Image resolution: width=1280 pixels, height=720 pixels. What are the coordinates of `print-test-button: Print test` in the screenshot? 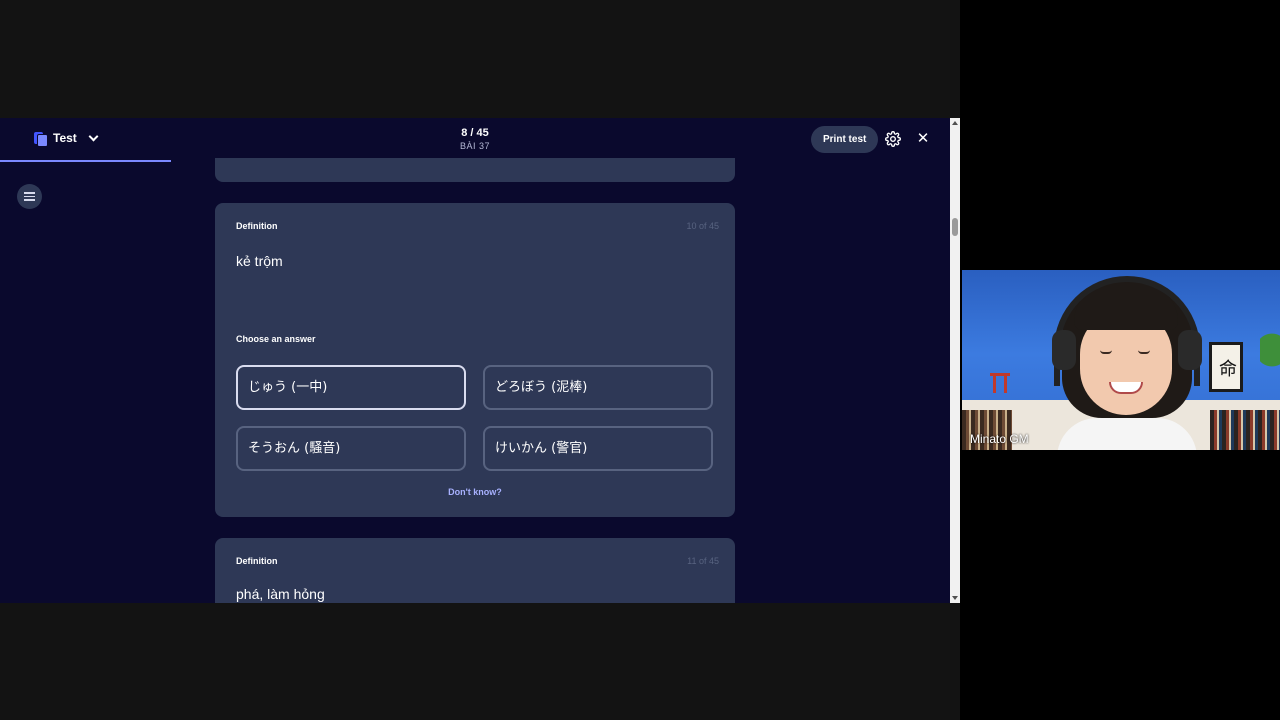 It's located at (845, 139).